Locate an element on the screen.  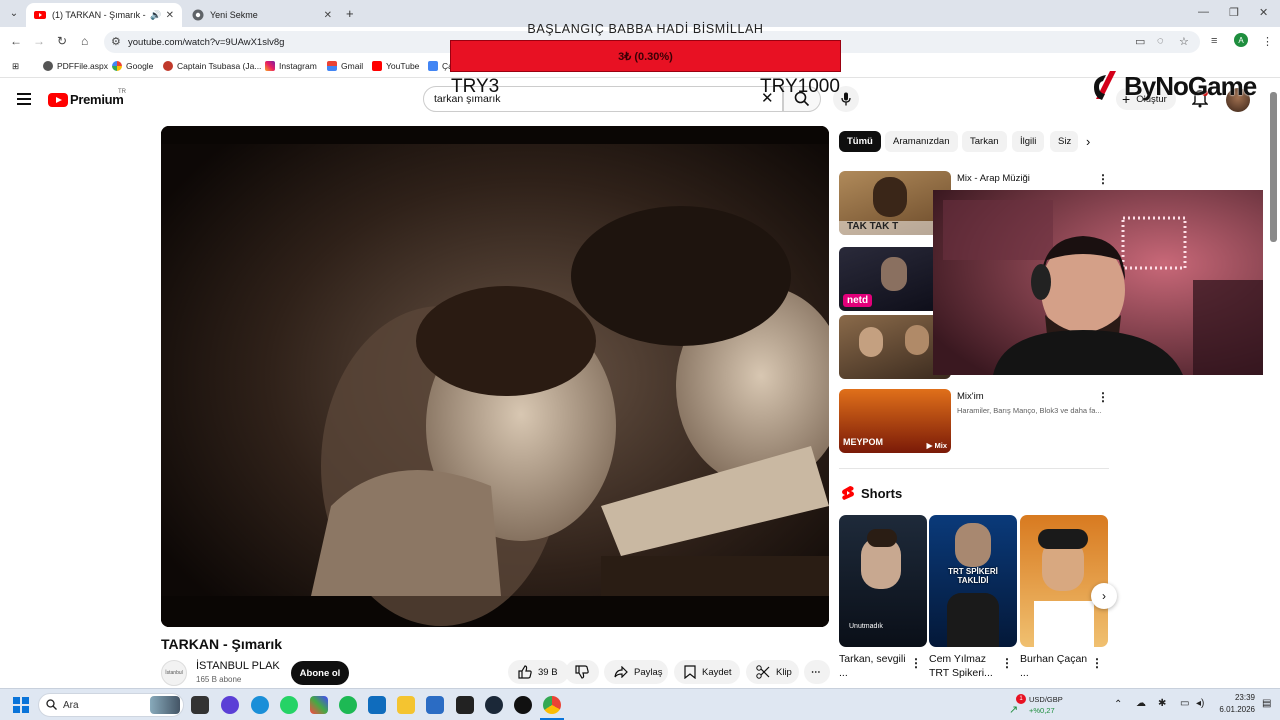
more-menu-icon: ⋮ is located at coordinates (1267, 41).